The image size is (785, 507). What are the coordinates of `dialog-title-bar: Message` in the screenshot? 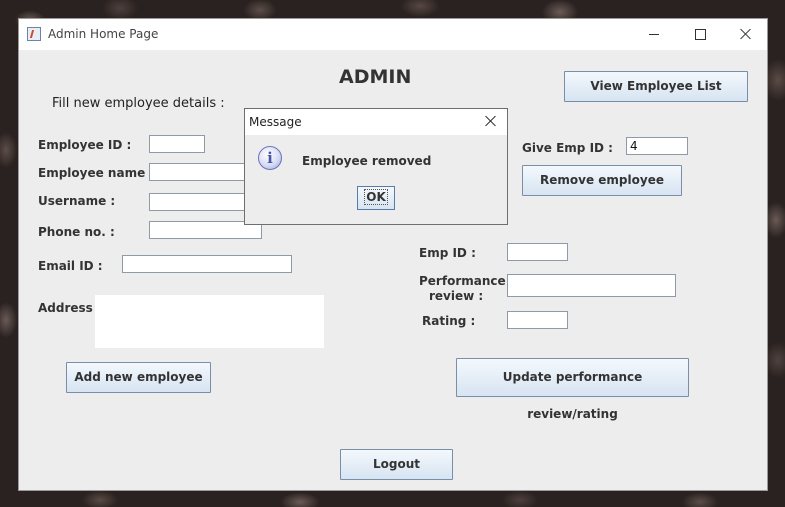 It's located at (376, 122).